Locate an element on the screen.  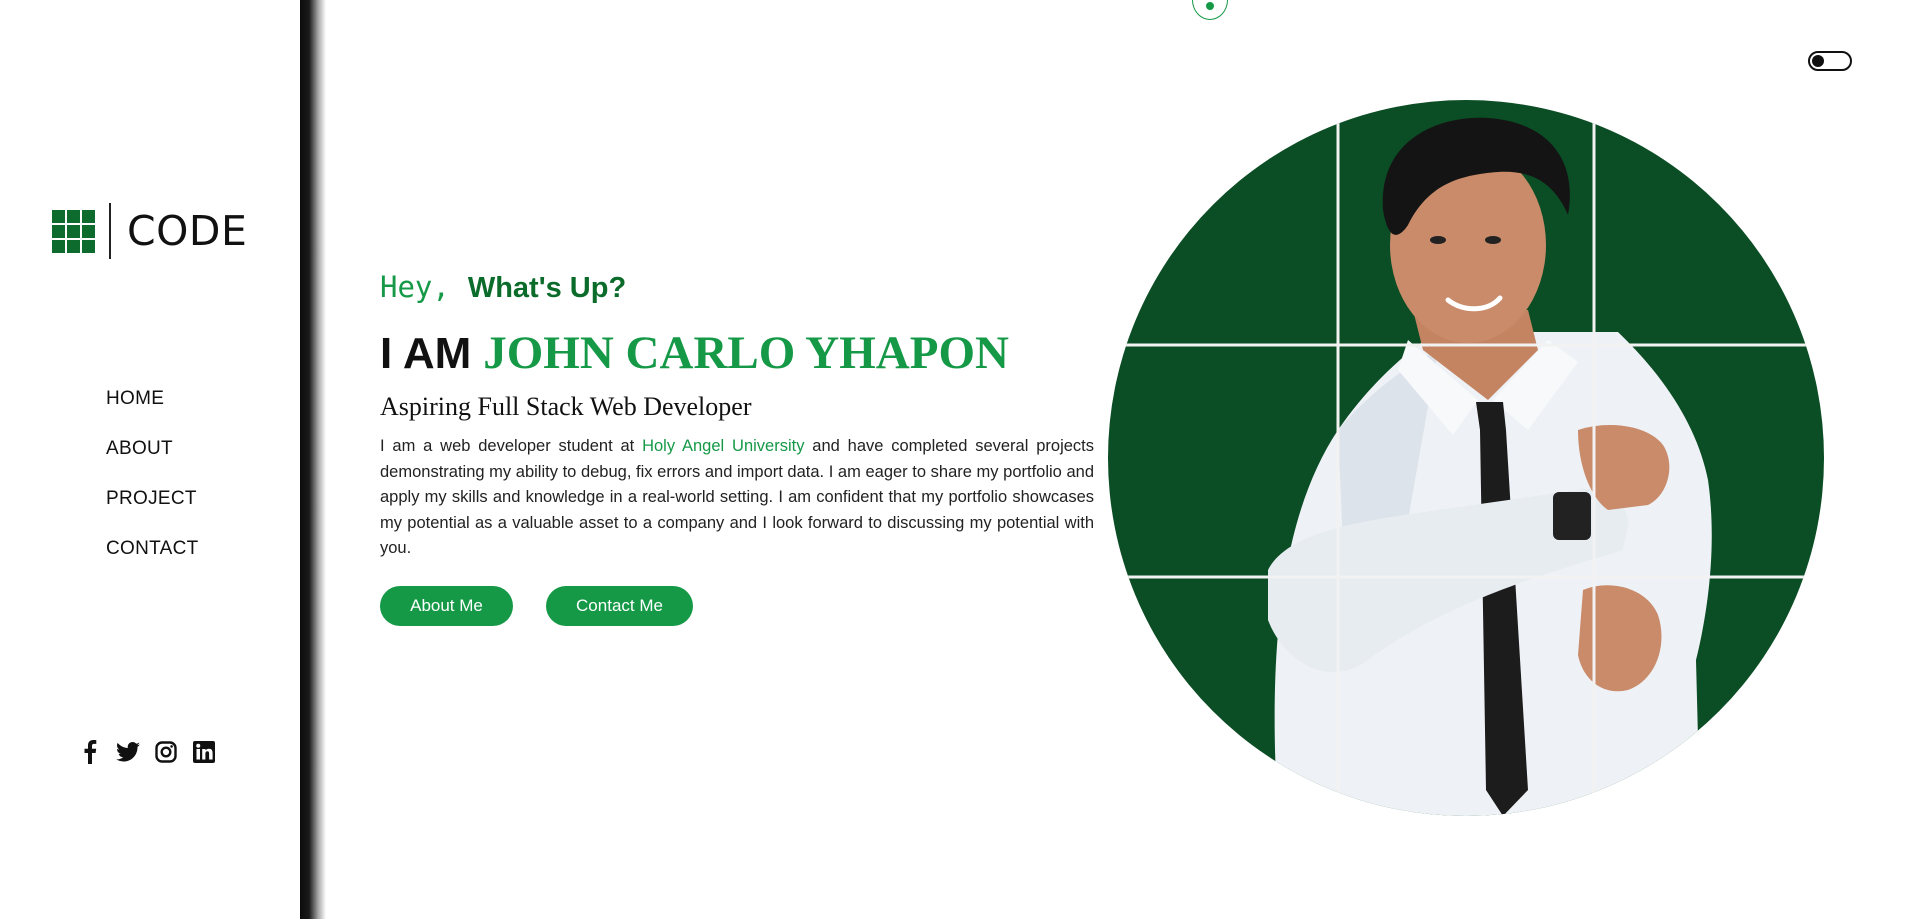
headline: I AM JOHN CARLO YHAPON is located at coordinates (737, 354).